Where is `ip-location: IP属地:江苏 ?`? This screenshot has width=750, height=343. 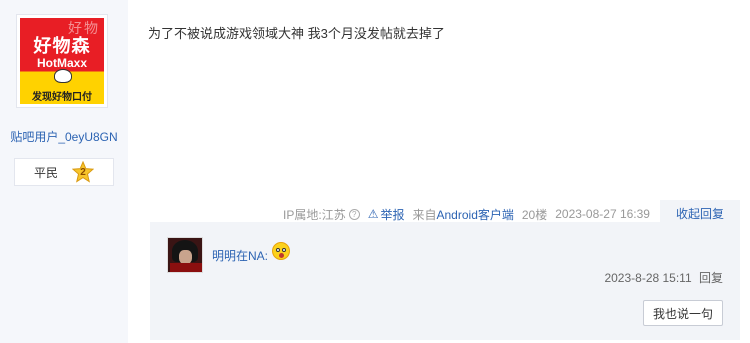 ip-location: IP属地:江苏 ? is located at coordinates (321, 214).